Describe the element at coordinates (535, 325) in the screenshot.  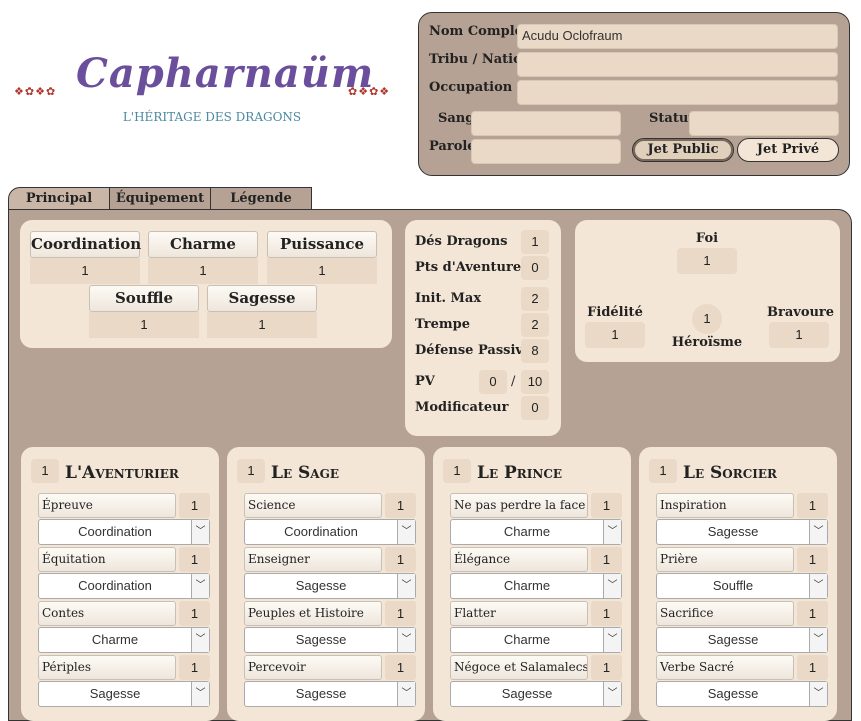
I see `trempe-value: 2` at that location.